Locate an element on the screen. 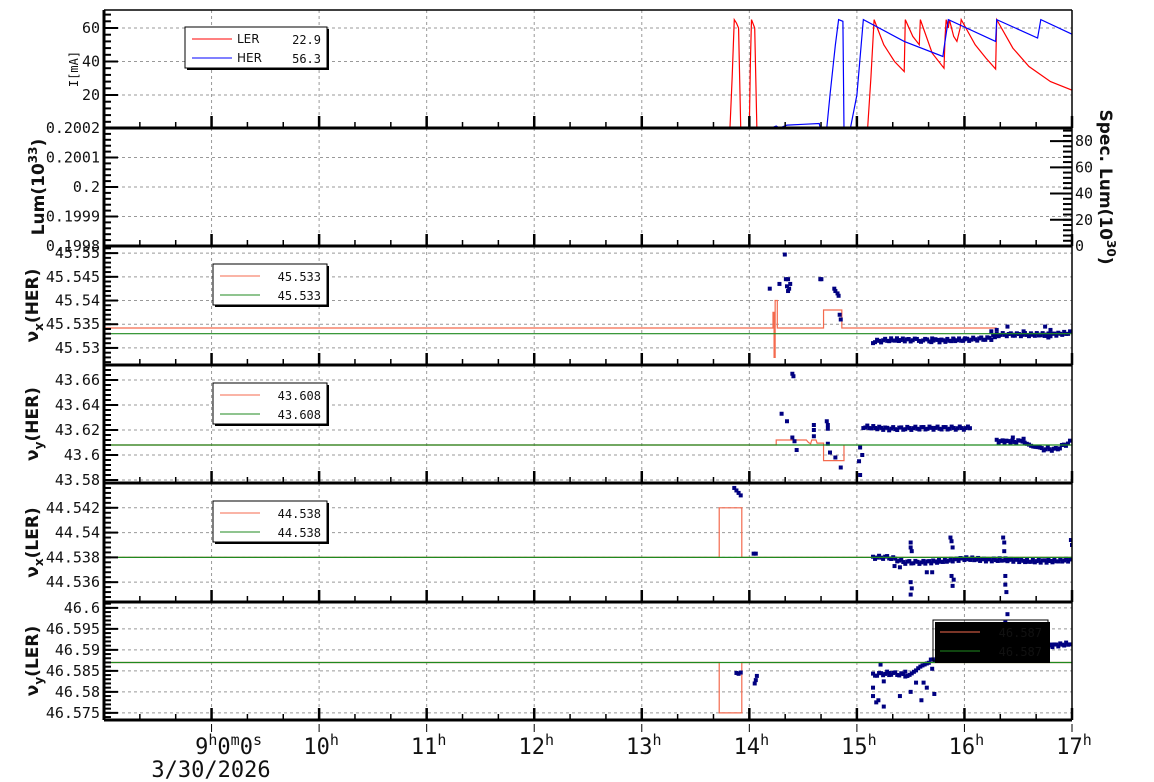  y-tick-label: 44.542 is located at coordinates (73, 508).